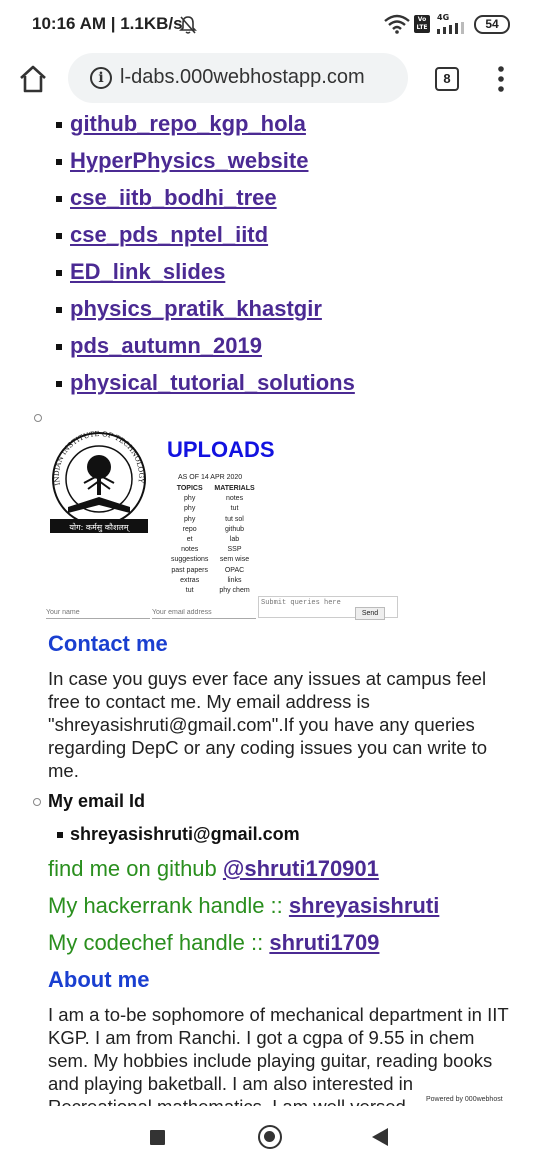 The image size is (540, 1170). Describe the element at coordinates (221, 449) in the screenshot. I see `uploads-title: UPLOADS` at that location.